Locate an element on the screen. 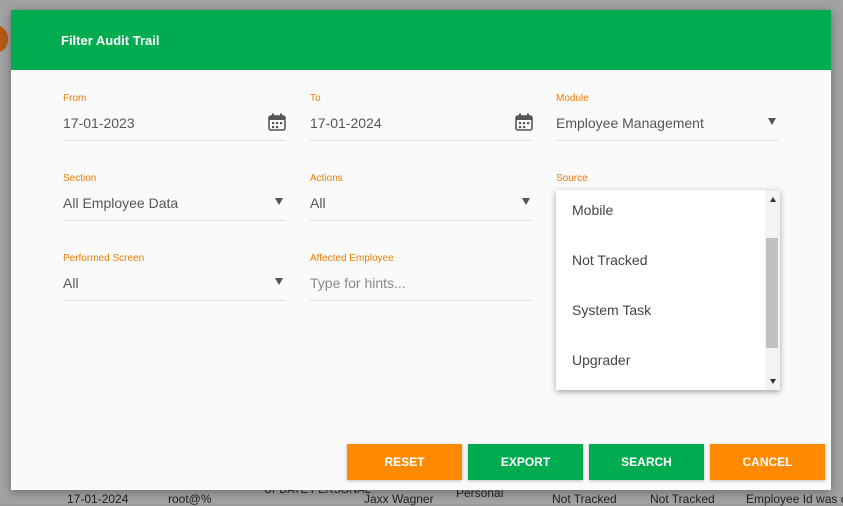 This screenshot has height=506, width=843. dropdown-option: Mobile is located at coordinates (668, 215).